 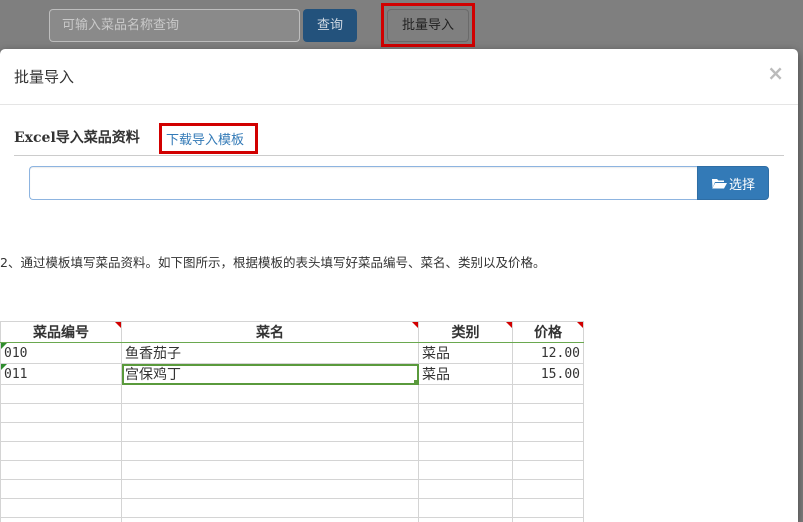 What do you see at coordinates (399, 155) in the screenshot?
I see `section-divider` at bounding box center [399, 155].